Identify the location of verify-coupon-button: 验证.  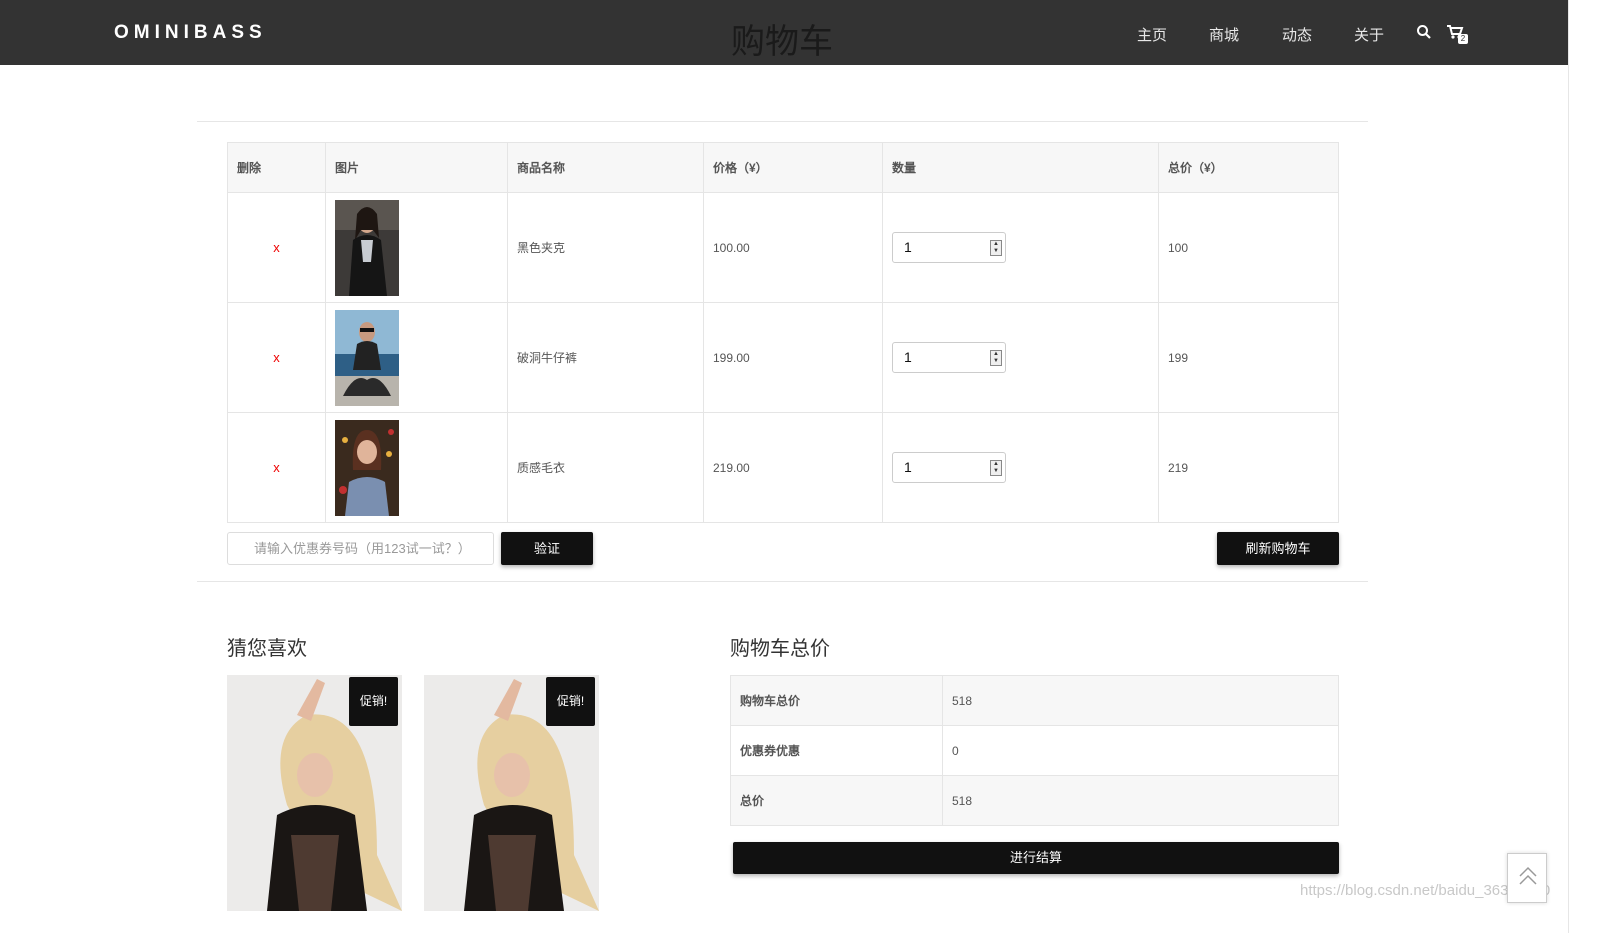
(547, 548).